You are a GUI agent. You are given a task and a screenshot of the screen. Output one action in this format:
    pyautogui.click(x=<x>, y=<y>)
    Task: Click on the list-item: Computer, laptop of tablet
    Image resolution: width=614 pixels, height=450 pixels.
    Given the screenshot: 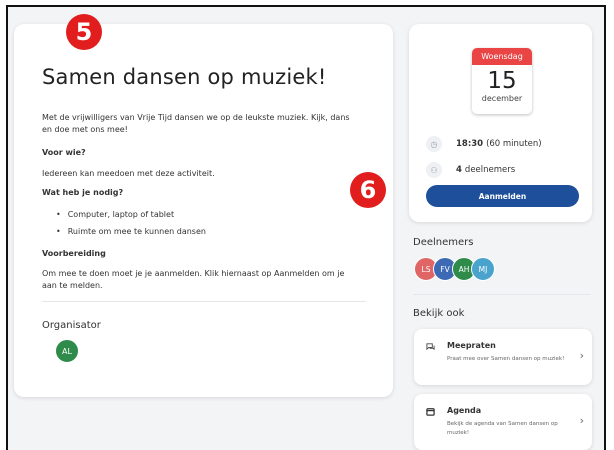 What is the action you would take?
    pyautogui.click(x=131, y=214)
    